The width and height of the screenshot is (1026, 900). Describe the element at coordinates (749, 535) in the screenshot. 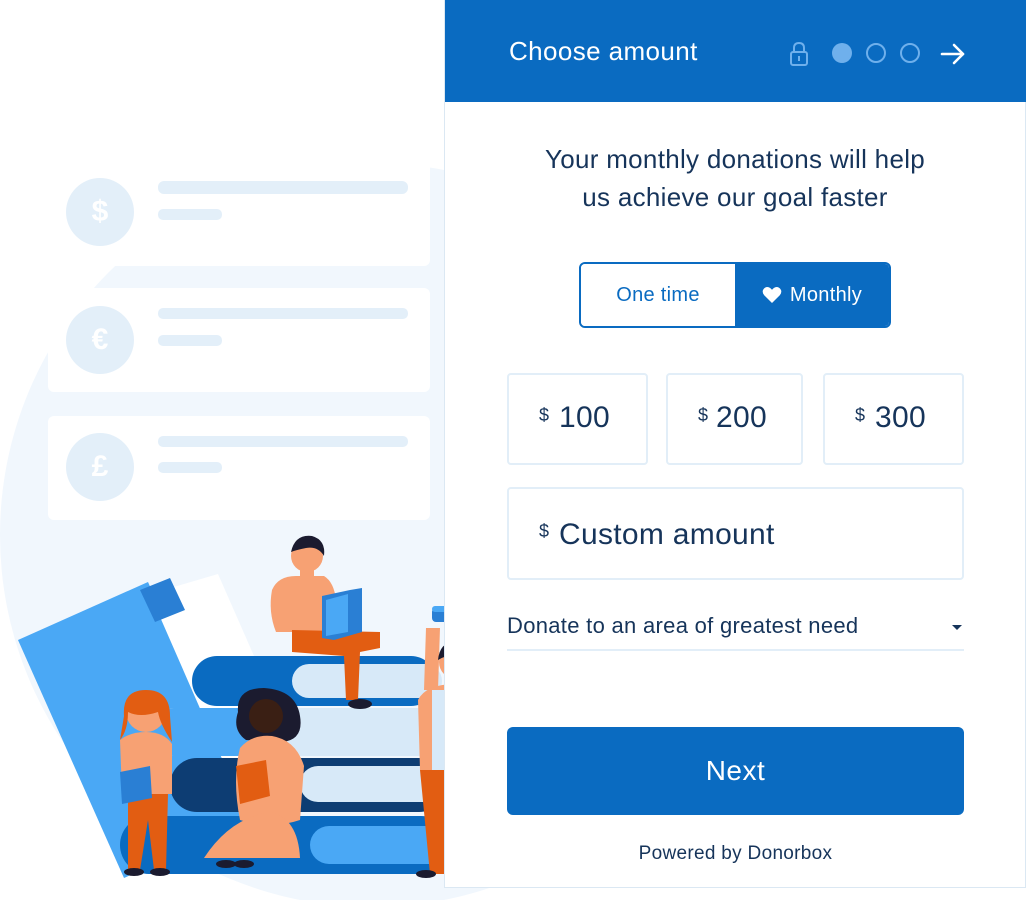

I see `custom-amount-input` at that location.